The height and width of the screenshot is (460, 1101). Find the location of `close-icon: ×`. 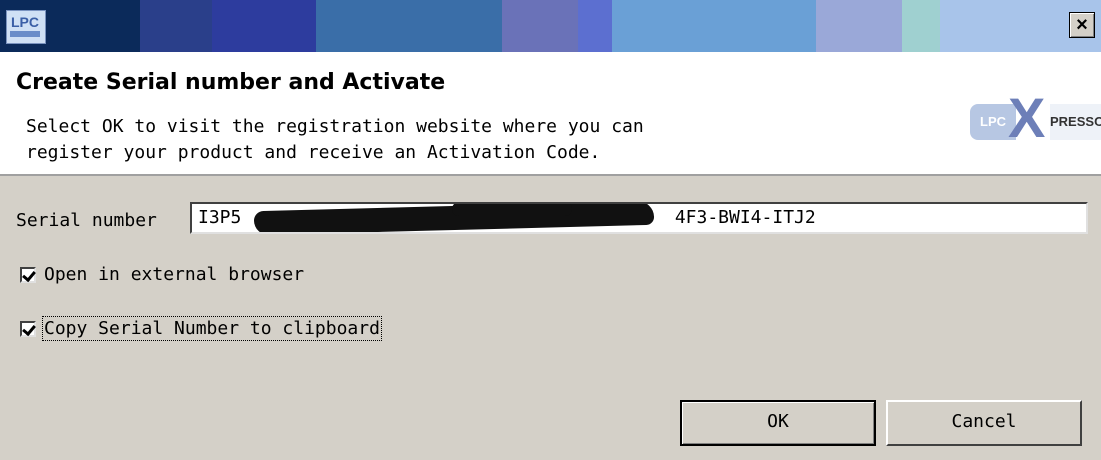

close-icon: × is located at coordinates (1082, 25).